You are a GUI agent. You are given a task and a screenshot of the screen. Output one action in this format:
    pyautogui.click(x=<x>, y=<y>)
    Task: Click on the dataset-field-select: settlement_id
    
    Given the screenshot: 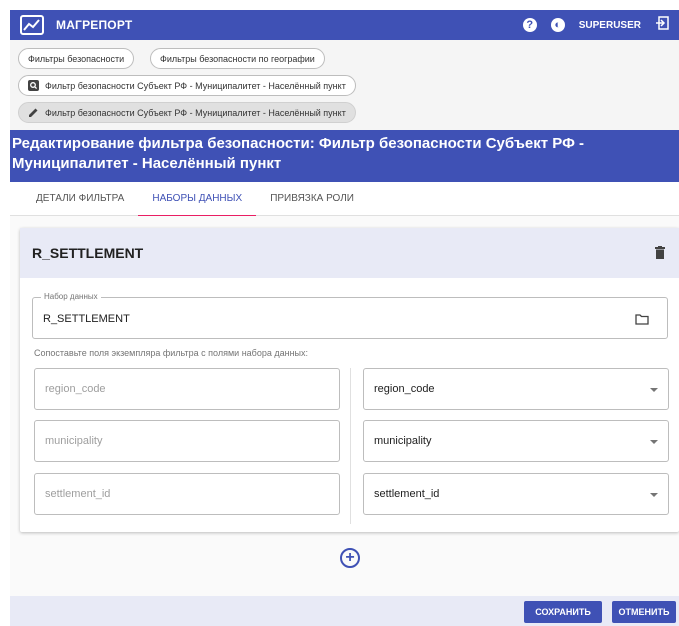 What is the action you would take?
    pyautogui.click(x=516, y=494)
    